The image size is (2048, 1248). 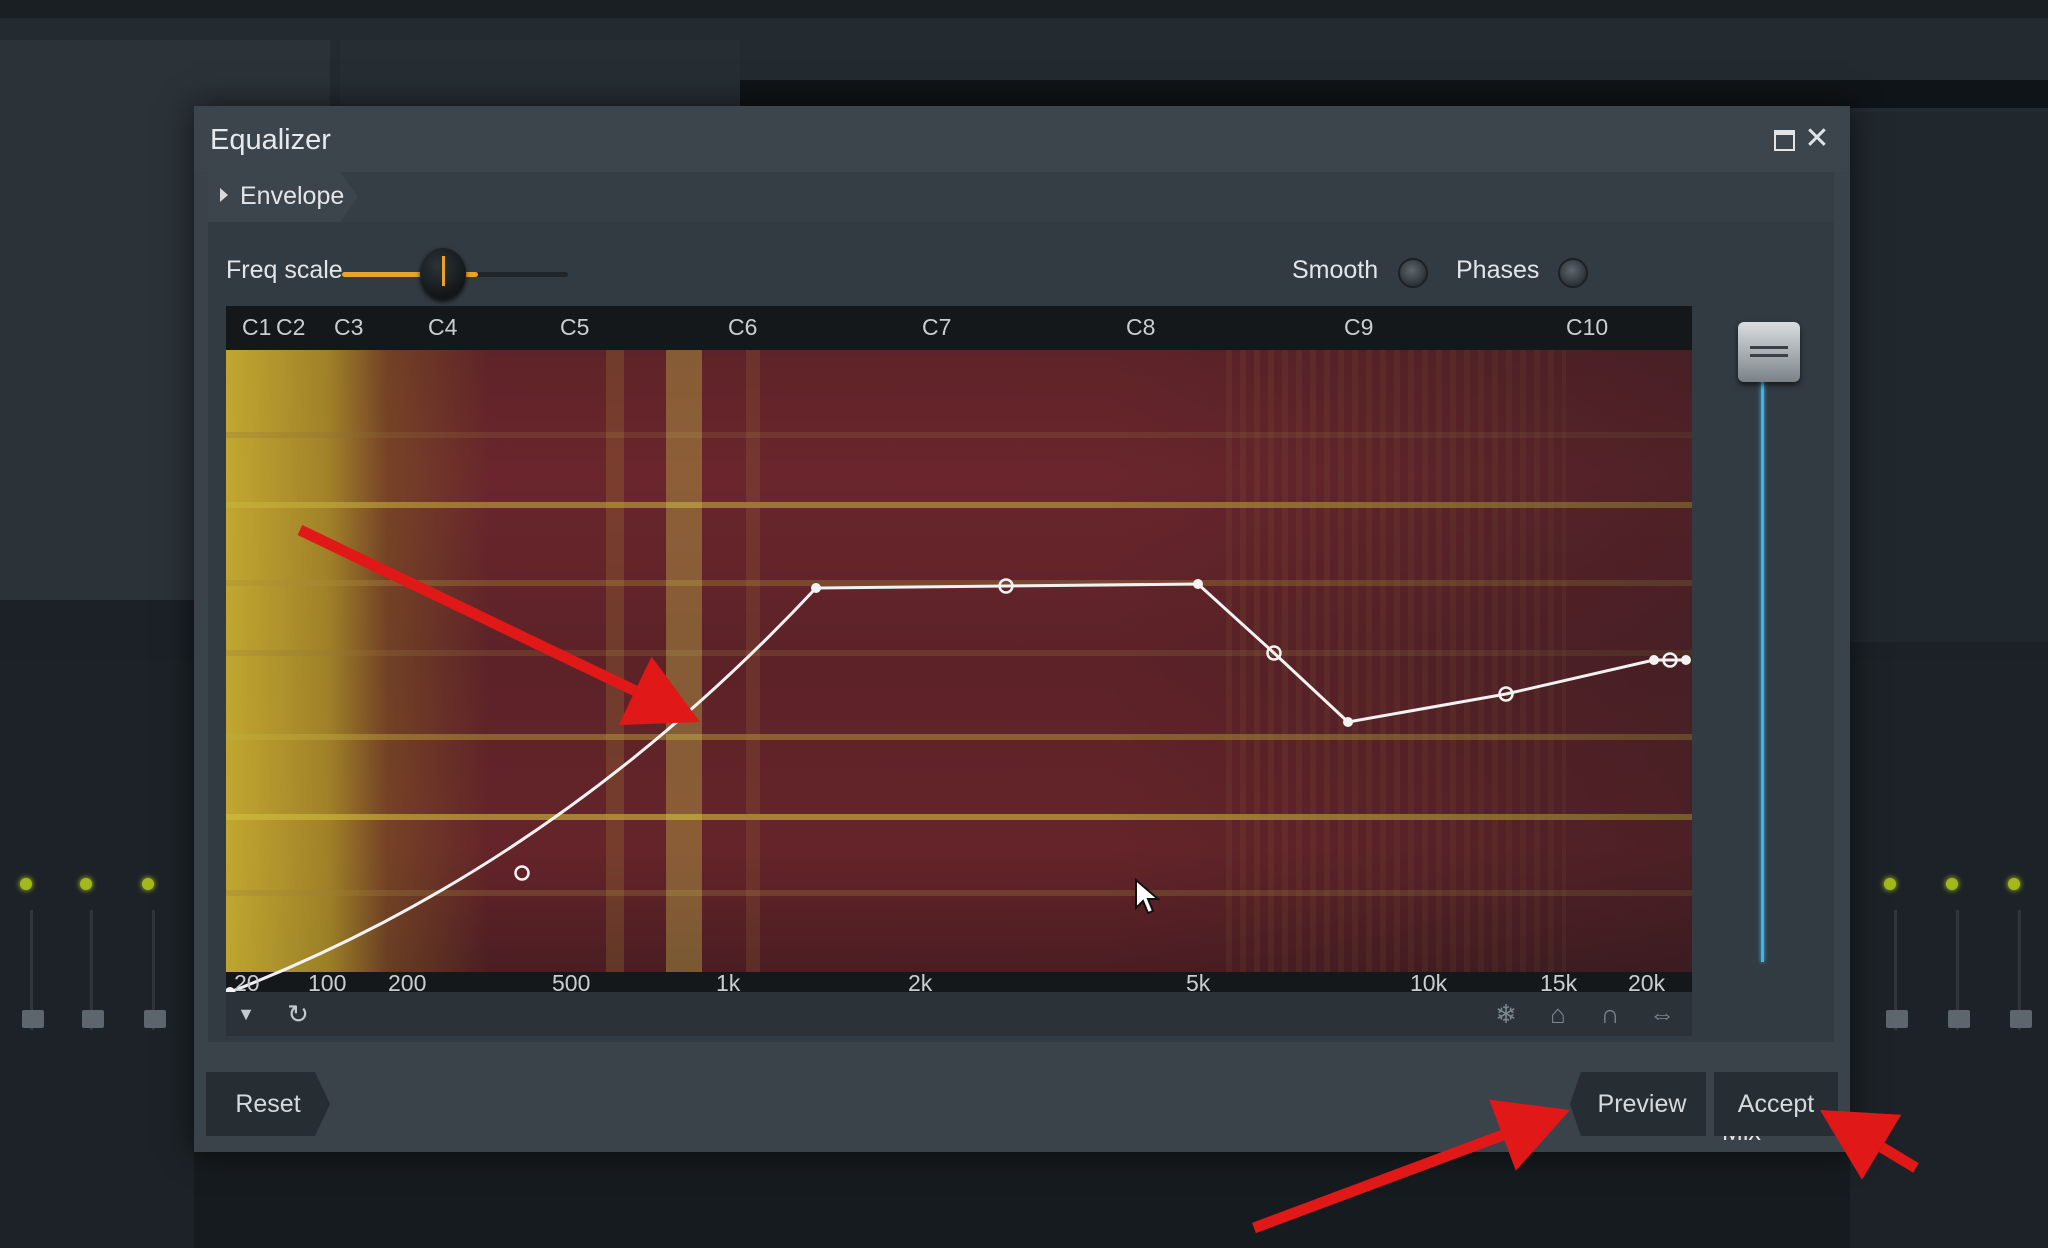 What do you see at coordinates (1498, 270) in the screenshot?
I see `phases-label: Phases` at bounding box center [1498, 270].